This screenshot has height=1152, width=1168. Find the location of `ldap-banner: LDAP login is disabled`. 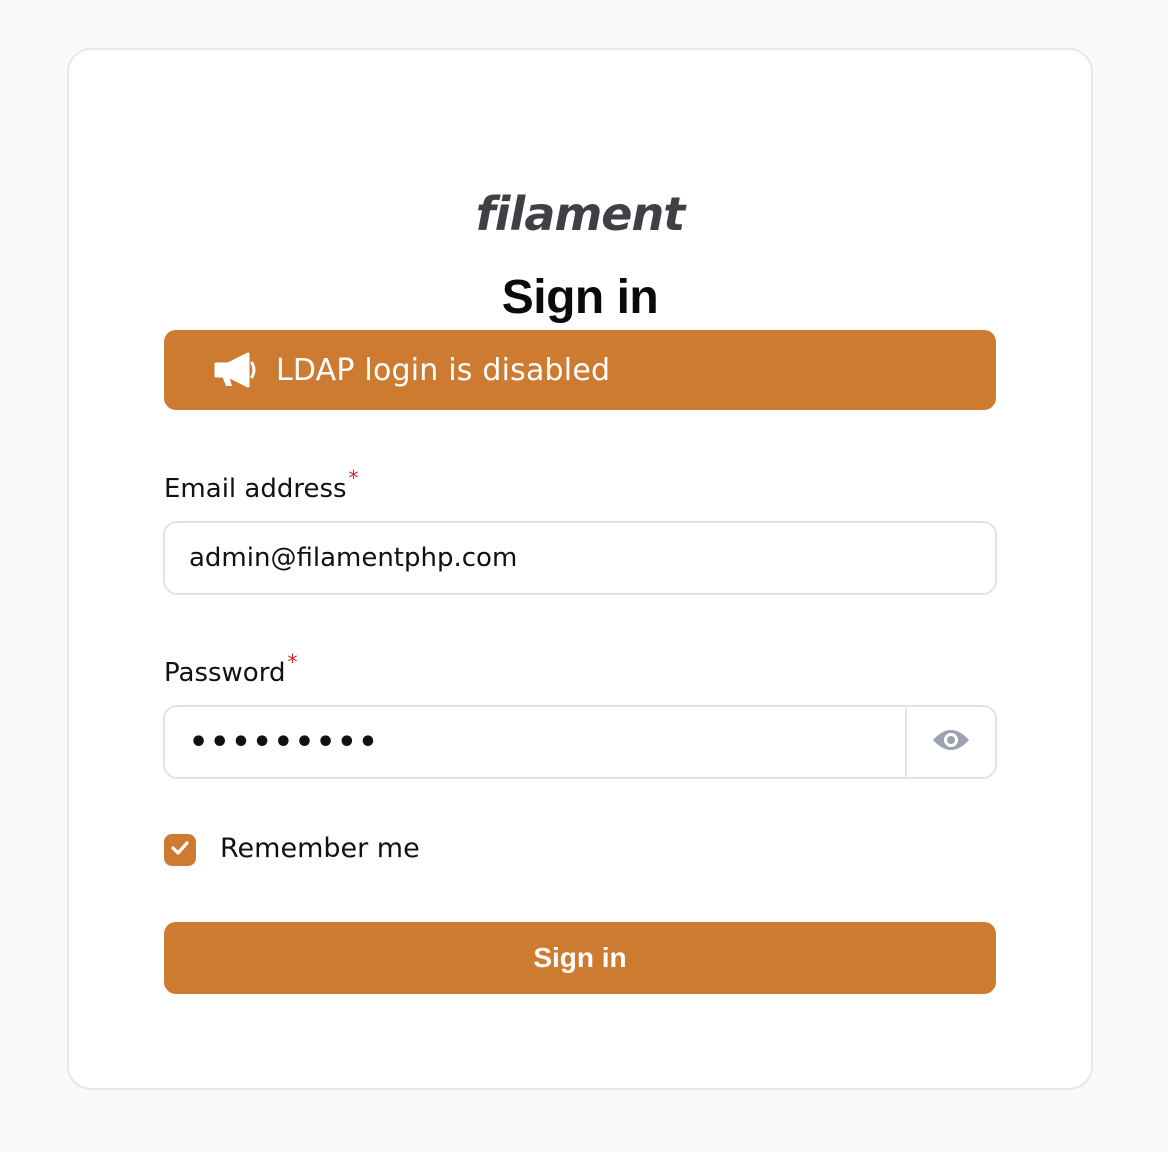

ldap-banner: LDAP login is disabled is located at coordinates (580, 370).